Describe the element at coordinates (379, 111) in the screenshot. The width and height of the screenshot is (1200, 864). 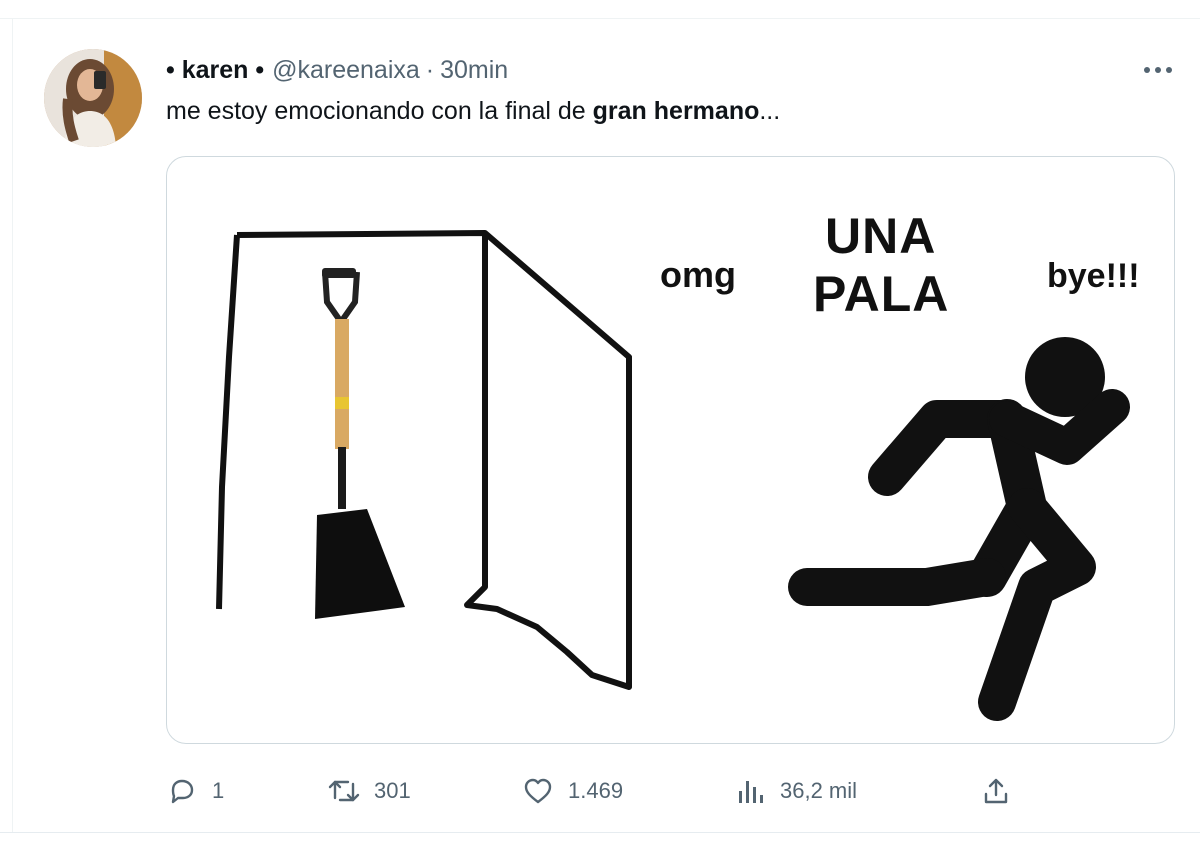
I see `tweet-text-prefix: me estoy emocionando con la final de` at that location.